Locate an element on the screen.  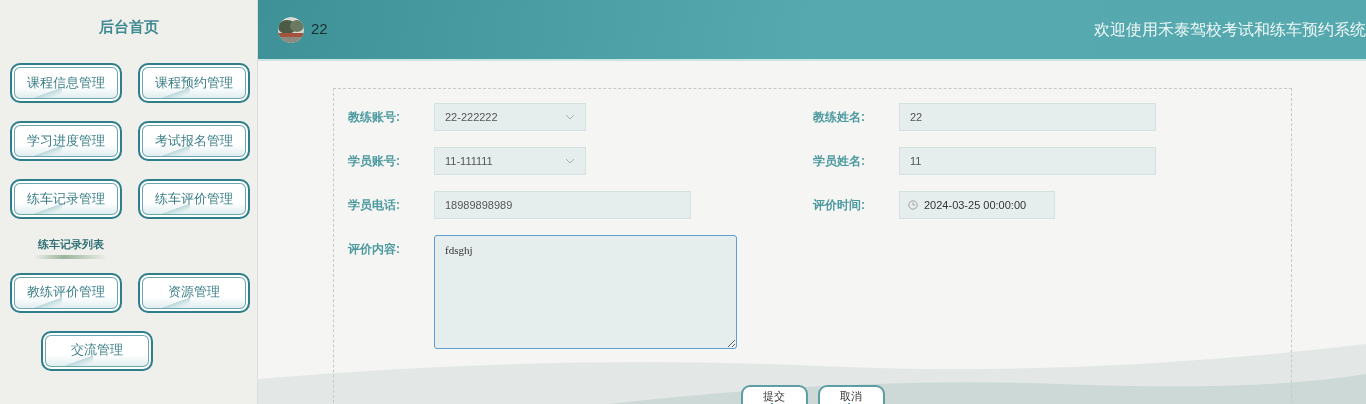
field-label: 学员电话: is located at coordinates (374, 205).